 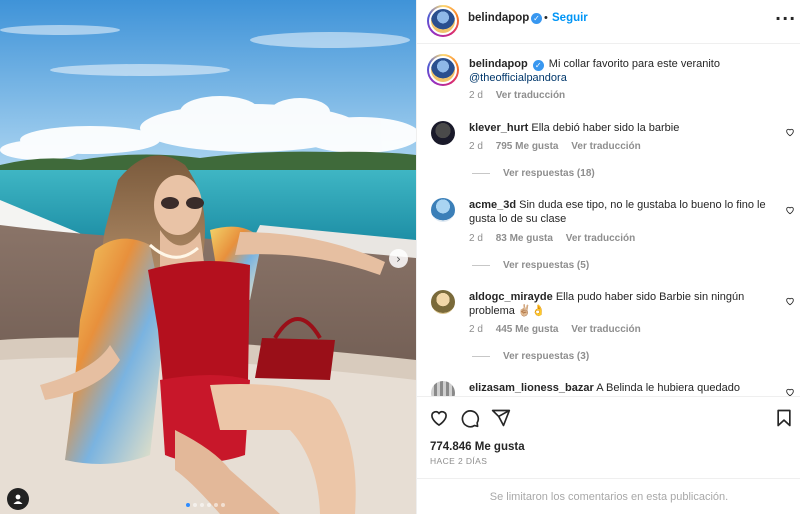 I want to click on post-timestamp: HACE 2 DÍAS, so click(x=459, y=461).